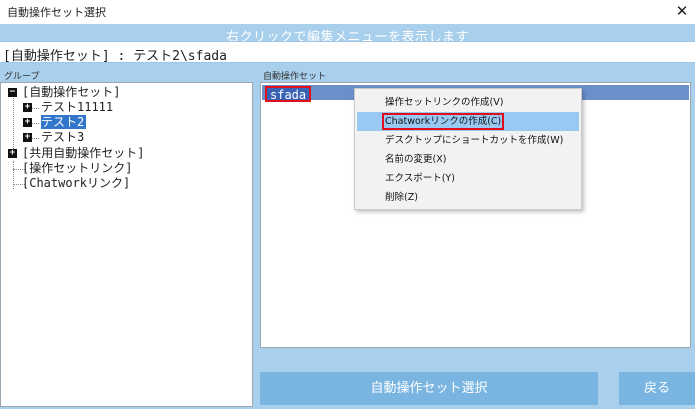 The image size is (695, 409). What do you see at coordinates (77, 107) in the screenshot?
I see `tree-item-label: テスト11111` at bounding box center [77, 107].